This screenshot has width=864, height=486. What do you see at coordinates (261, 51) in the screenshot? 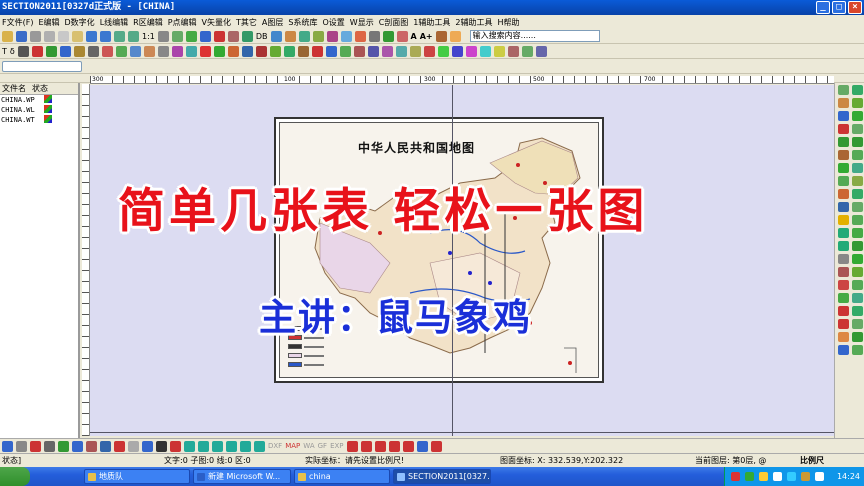
I see `break-icon` at bounding box center [261, 51].